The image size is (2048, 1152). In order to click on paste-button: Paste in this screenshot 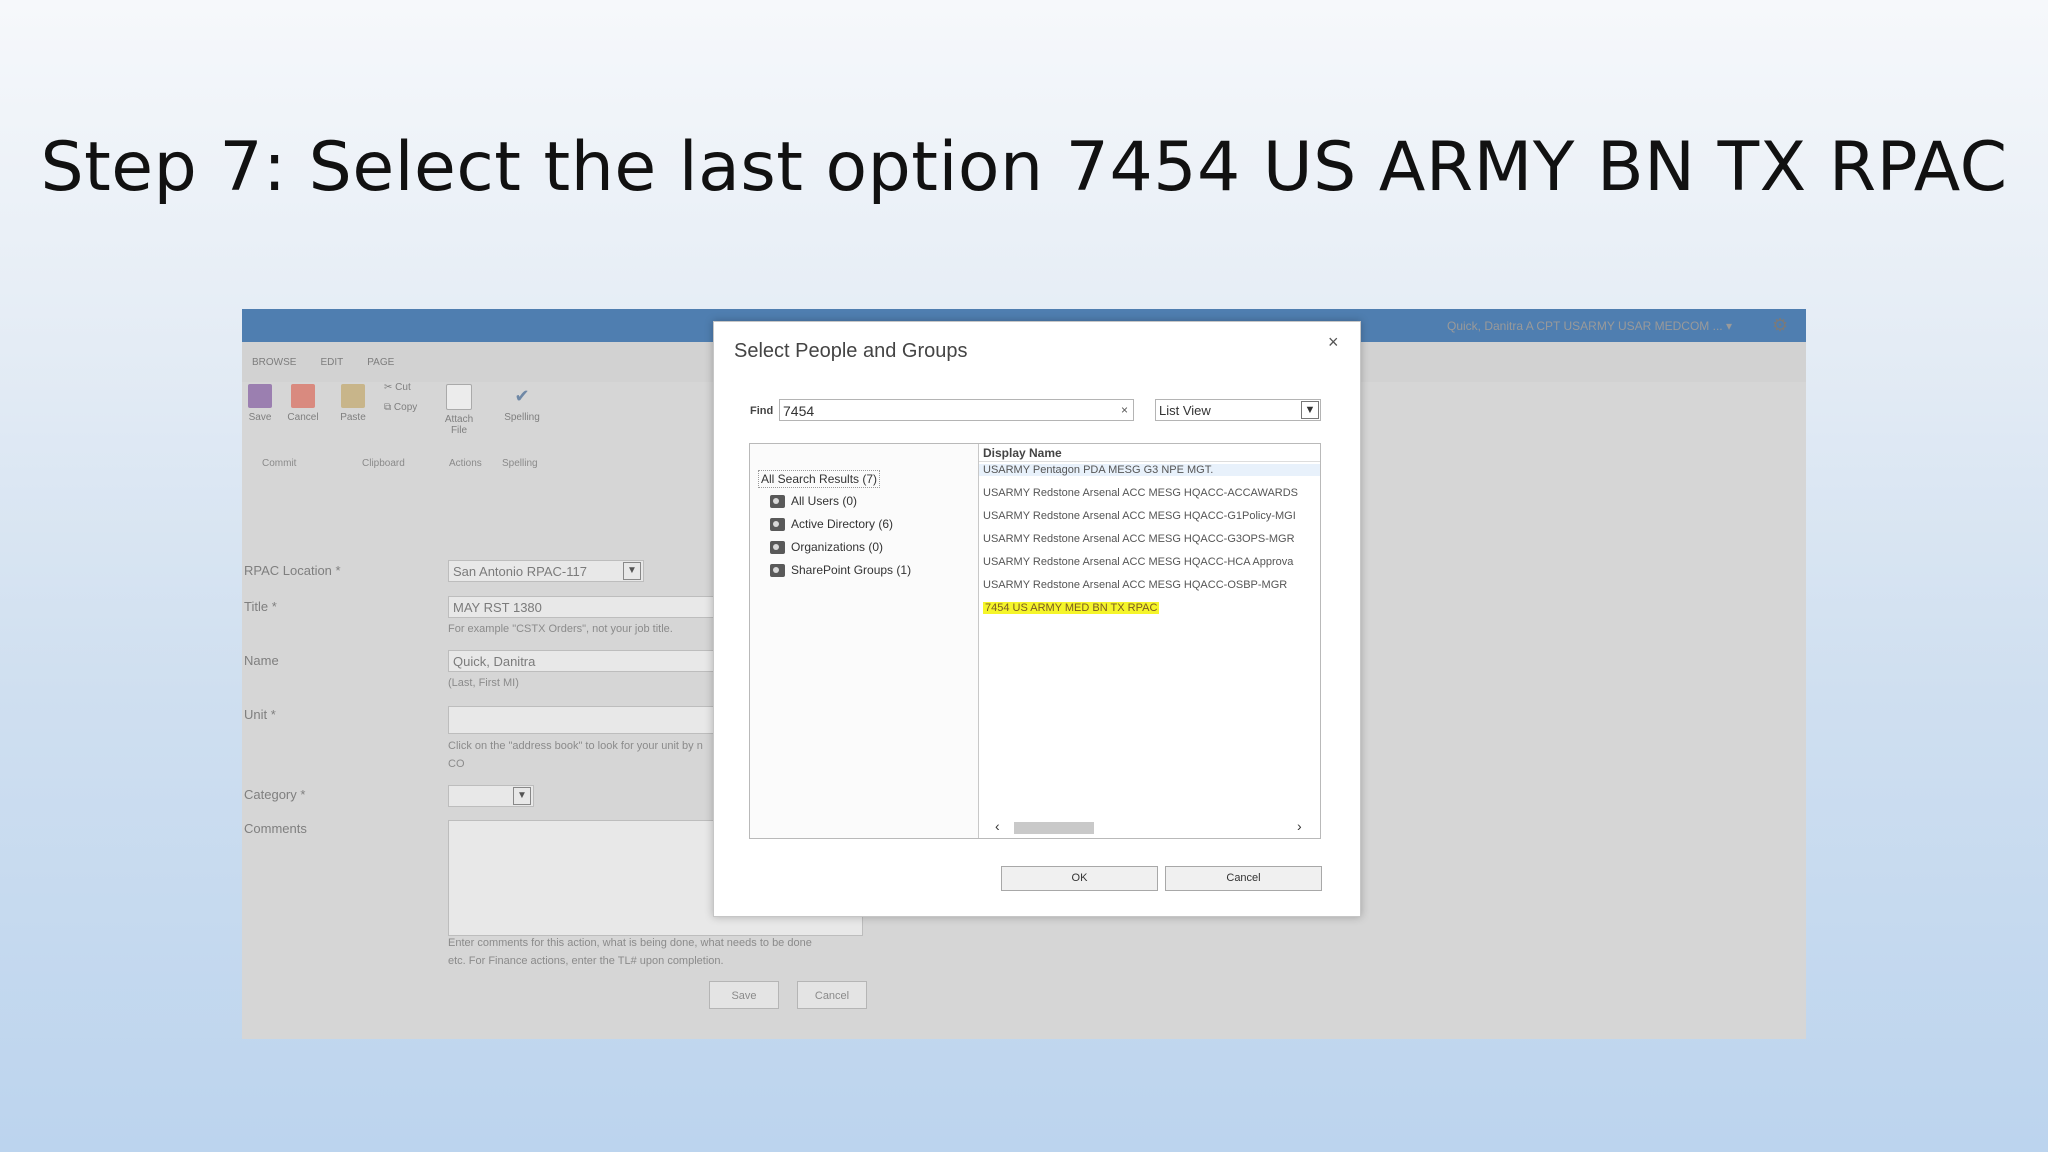, I will do `click(353, 403)`.